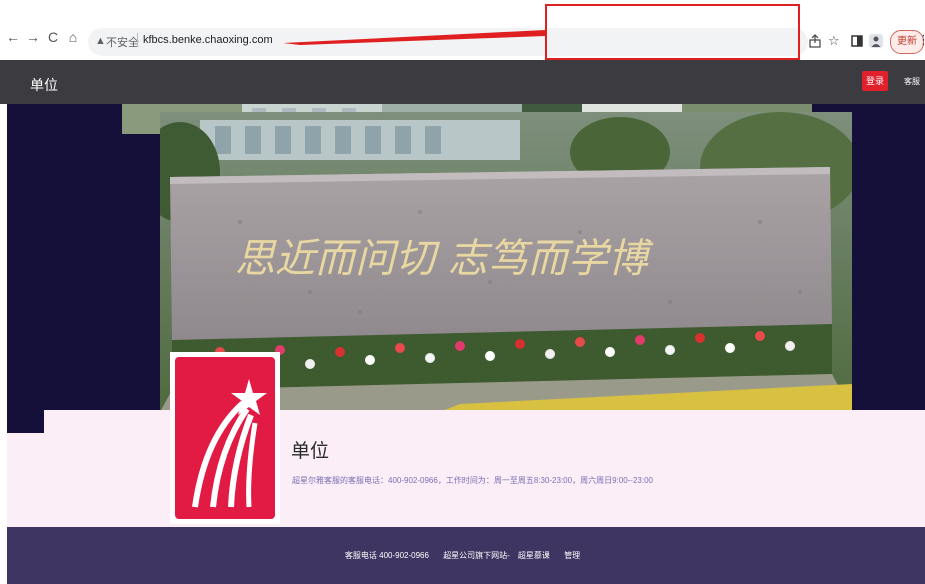 Image resolution: width=925 pixels, height=584 pixels. Describe the element at coordinates (857, 41) in the screenshot. I see `sidebar-icon` at that location.